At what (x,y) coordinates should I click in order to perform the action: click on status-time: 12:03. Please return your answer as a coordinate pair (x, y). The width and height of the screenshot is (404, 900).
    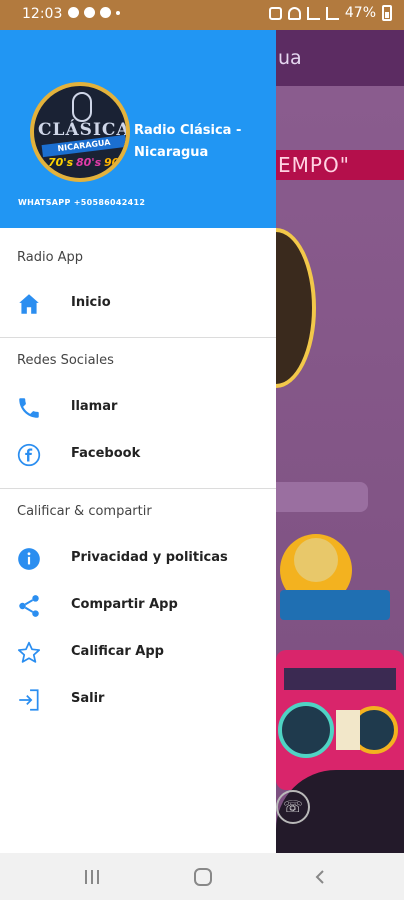
    Looking at the image, I should click on (42, 14).